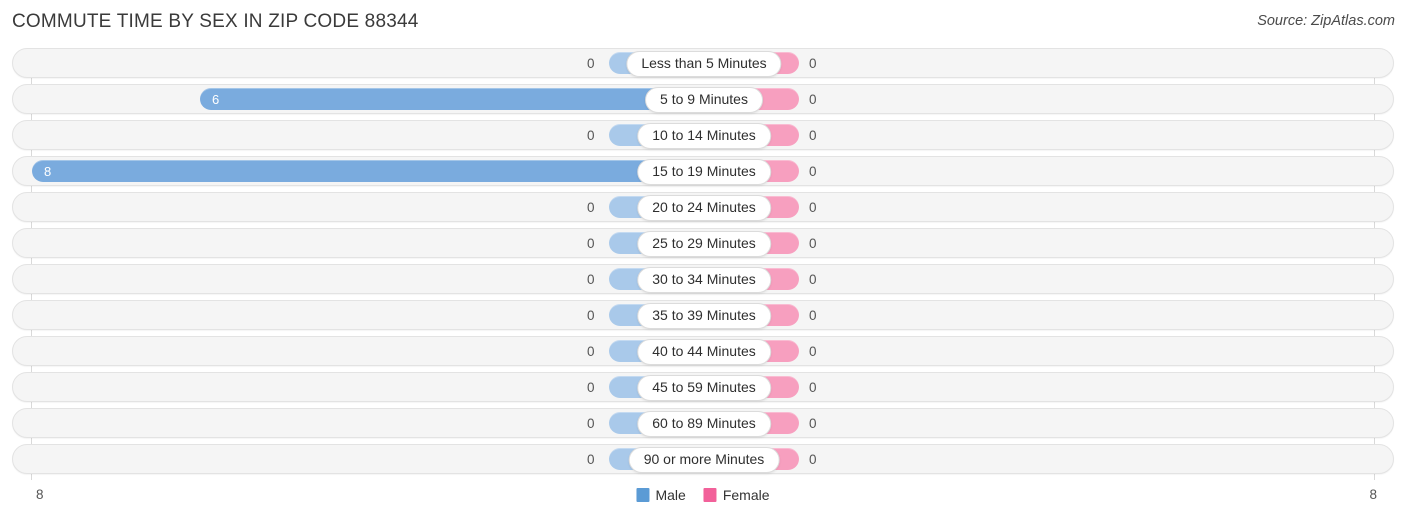 The image size is (1406, 523). I want to click on row-track: 8 0 15 to 19 Minutes, so click(703, 171).